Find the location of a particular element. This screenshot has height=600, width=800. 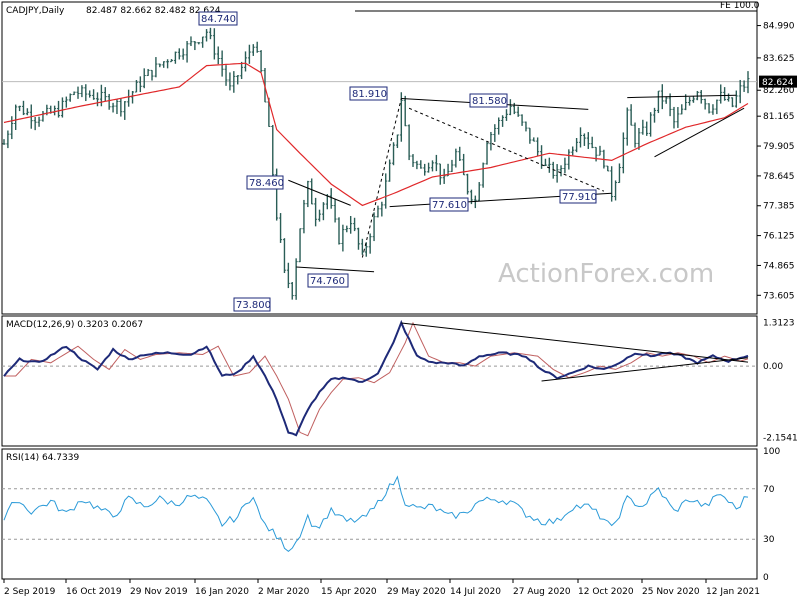

trendline-channel-lower is located at coordinates (699, 132).